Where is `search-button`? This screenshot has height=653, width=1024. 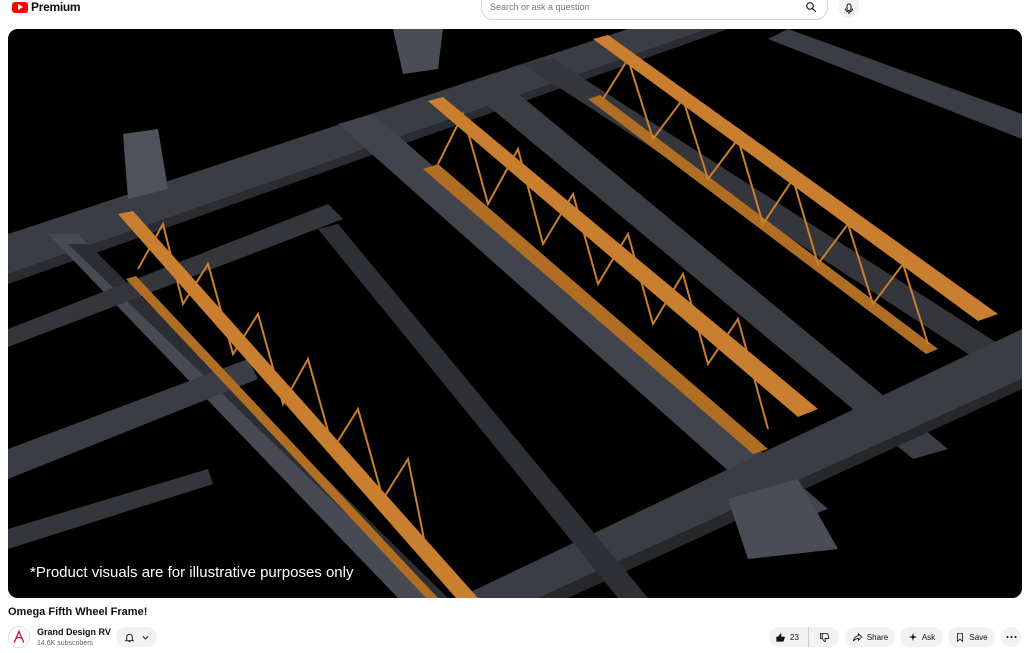
search-button is located at coordinates (811, 7).